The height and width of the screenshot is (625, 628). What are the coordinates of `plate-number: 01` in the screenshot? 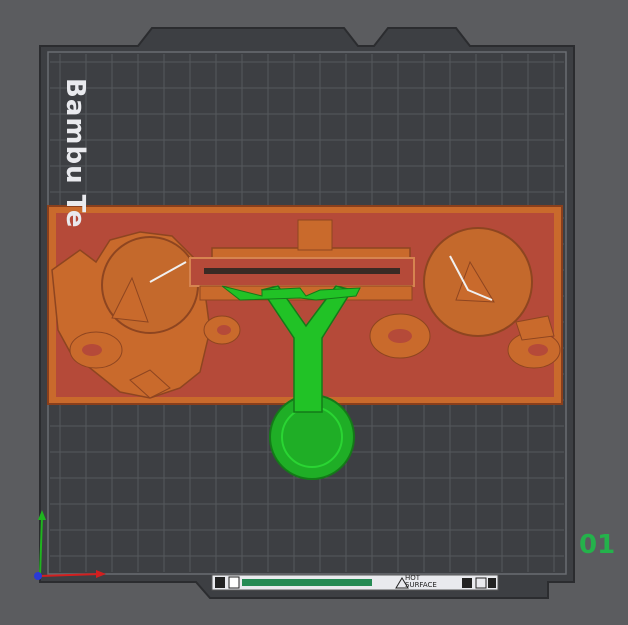 It's located at (597, 545).